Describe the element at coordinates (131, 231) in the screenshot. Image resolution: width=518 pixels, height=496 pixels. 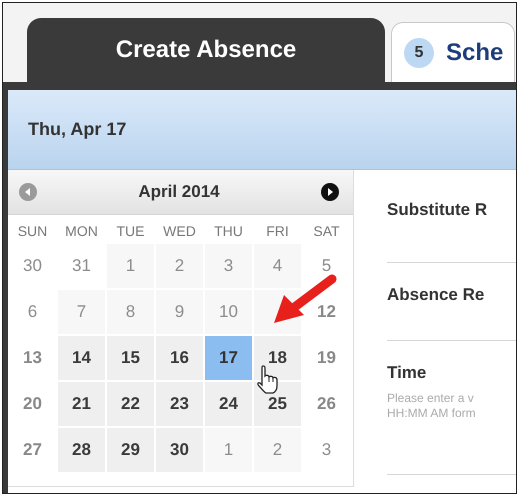
I see `weekday-label: TUE` at that location.